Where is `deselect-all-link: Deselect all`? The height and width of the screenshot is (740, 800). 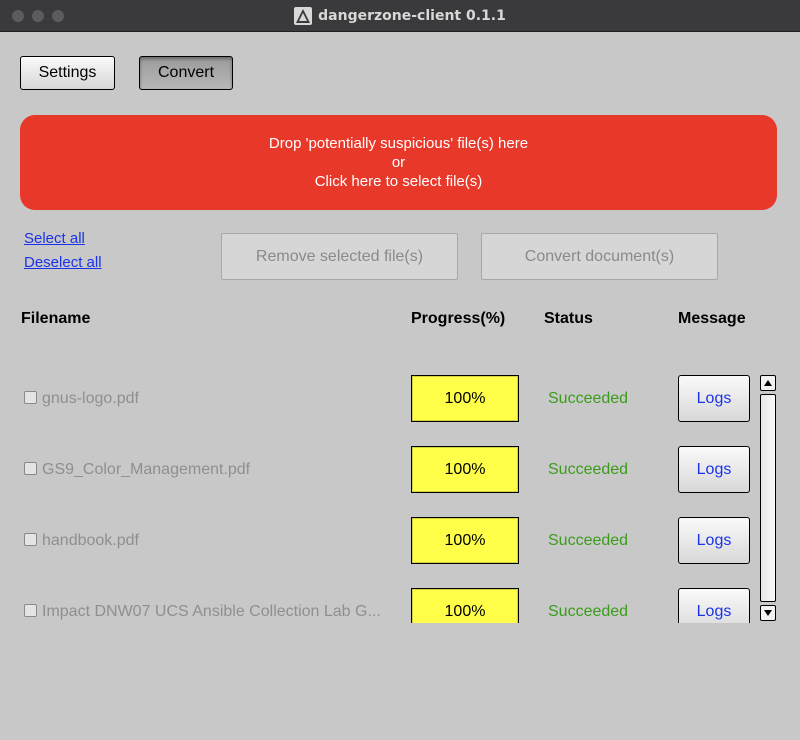 deselect-all-link: Deselect all is located at coordinates (63, 262).